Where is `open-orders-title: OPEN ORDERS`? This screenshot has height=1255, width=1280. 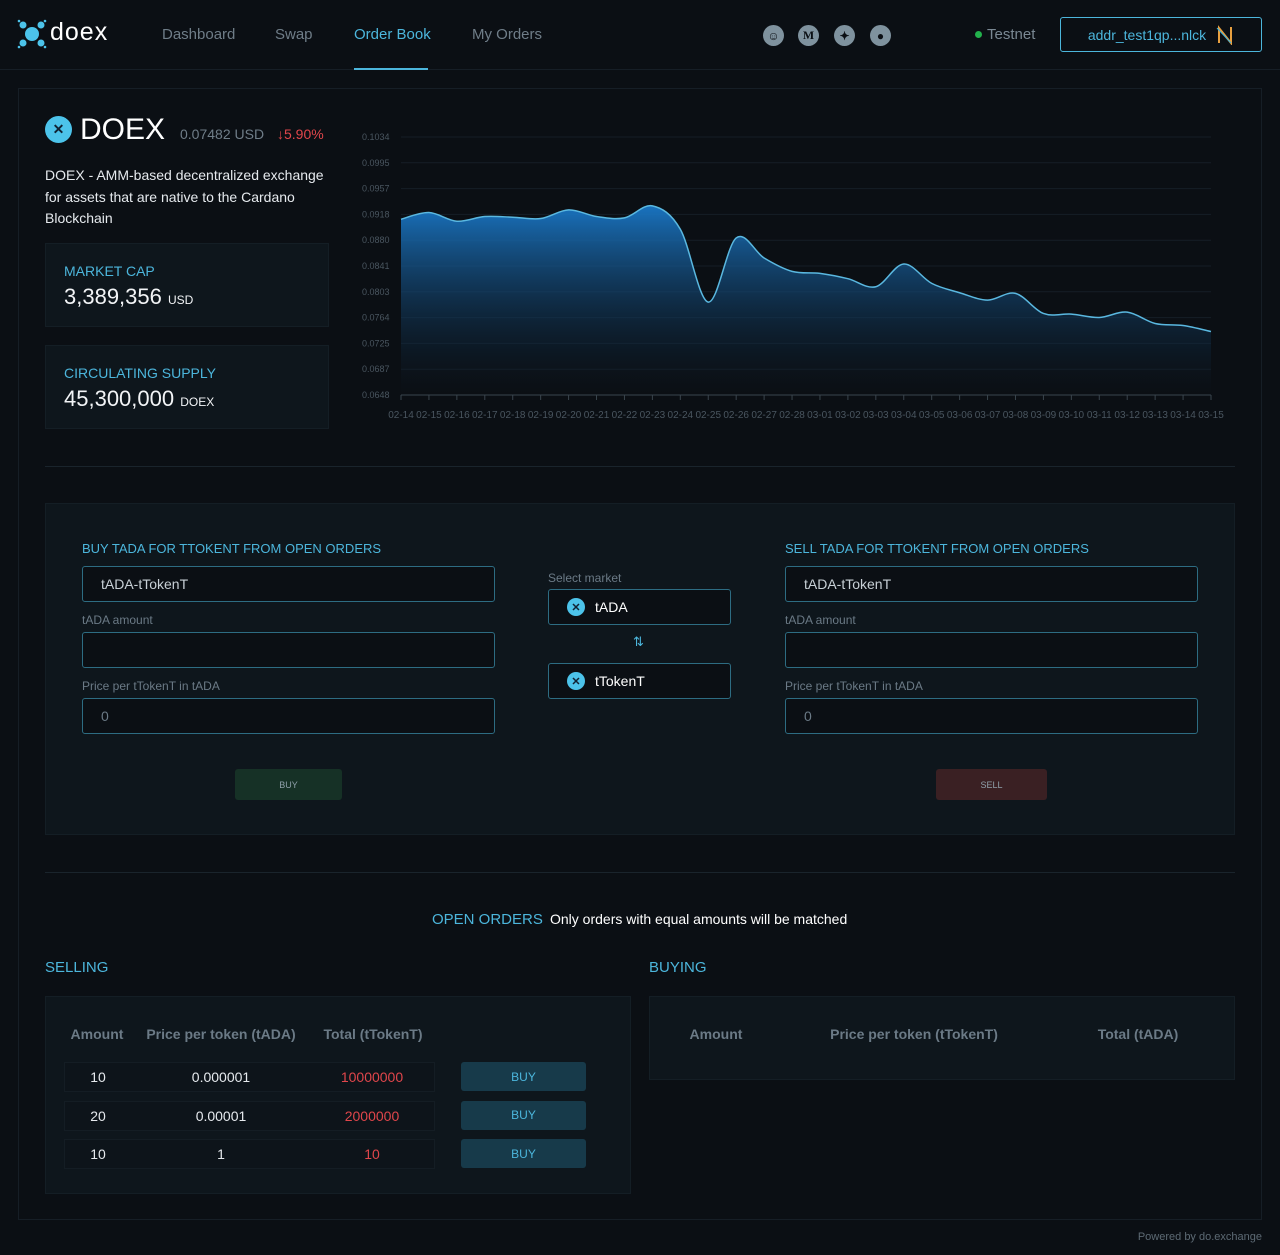
open-orders-title: OPEN ORDERS is located at coordinates (487, 919).